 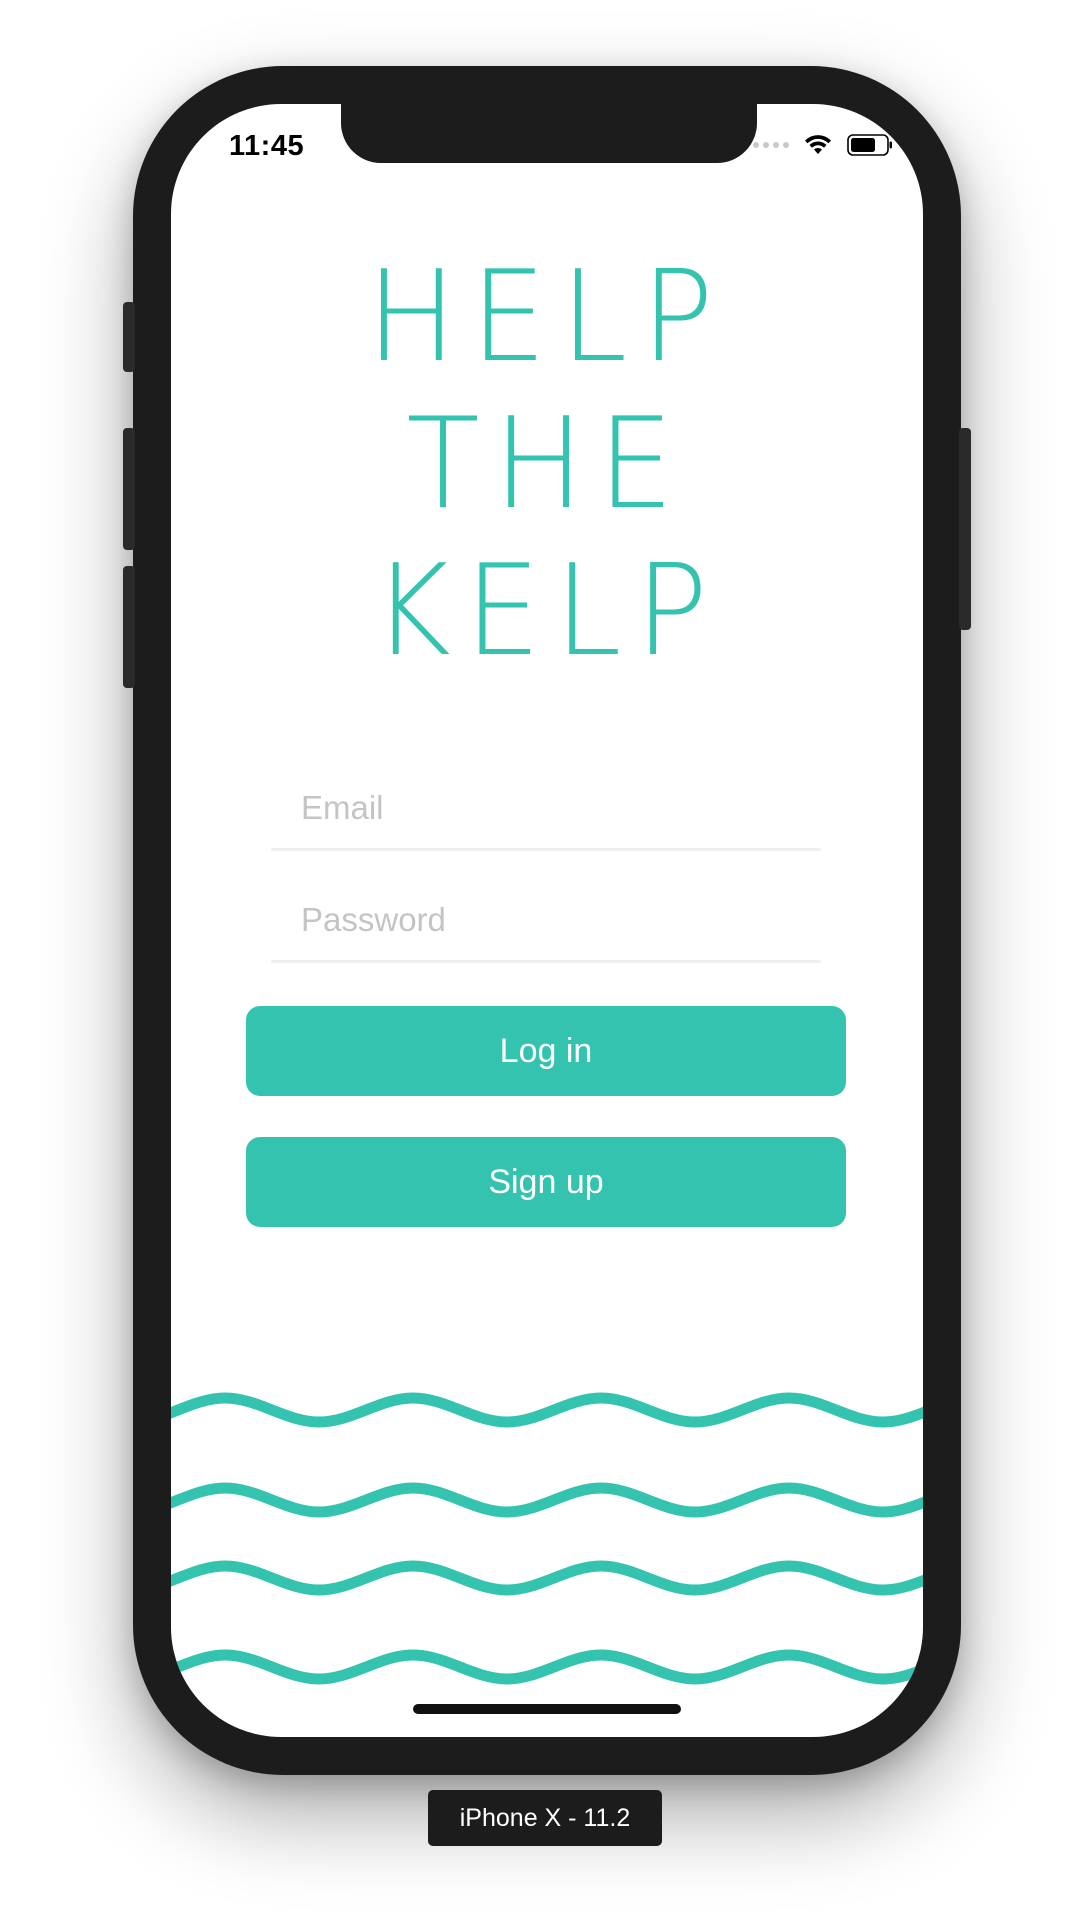 What do you see at coordinates (545, 1818) in the screenshot?
I see `device-caption: iPhone X - 11.2` at bounding box center [545, 1818].